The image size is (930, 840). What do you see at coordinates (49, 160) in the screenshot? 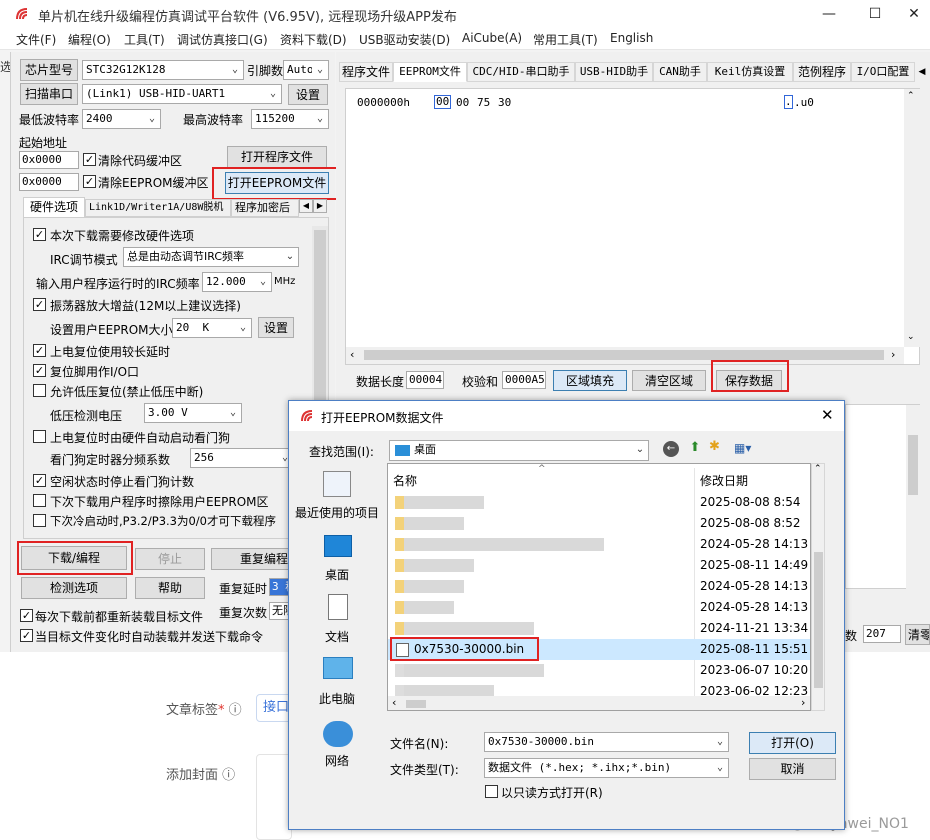
I see `code-start-address-field: 0x0000` at bounding box center [49, 160].